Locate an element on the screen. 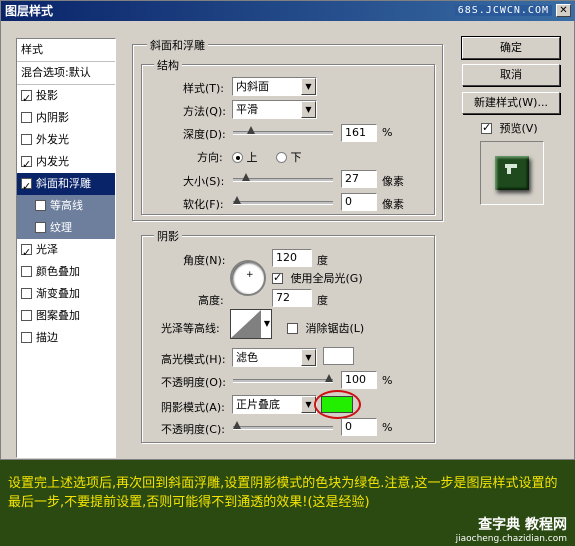 Image resolution: width=575 pixels, height=546 pixels. sidebar-item-10: 图案叠加 is located at coordinates (66, 316).